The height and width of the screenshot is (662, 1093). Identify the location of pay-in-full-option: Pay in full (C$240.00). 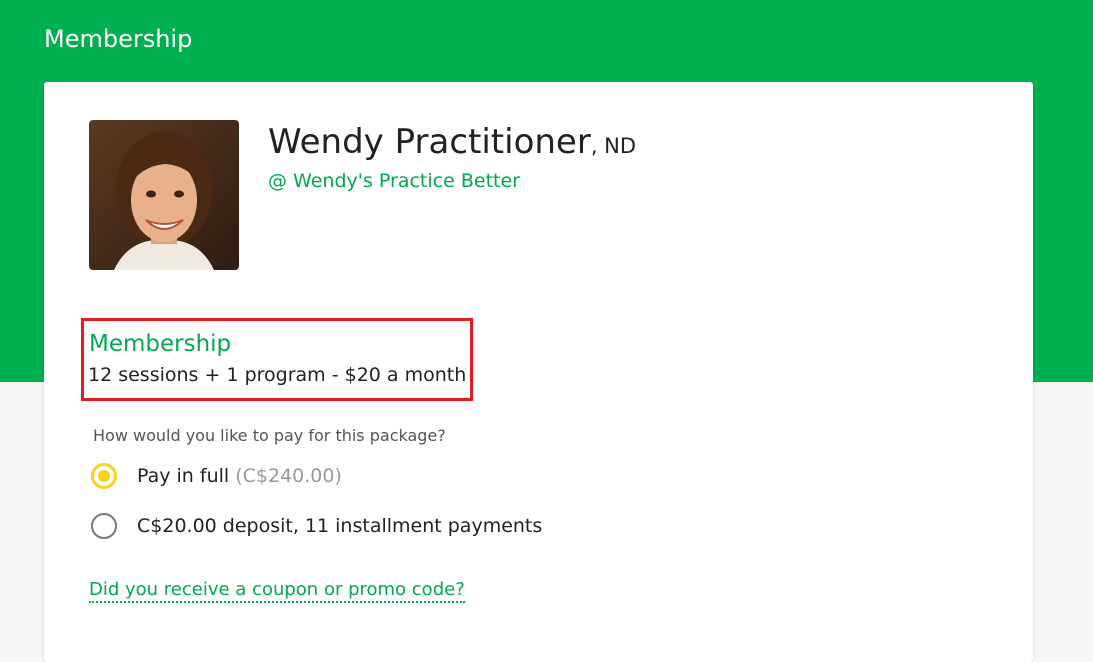
(216, 476).